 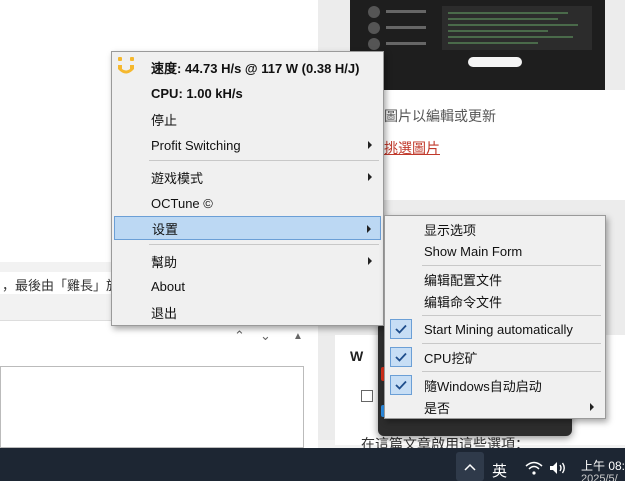 What do you see at coordinates (357, 356) in the screenshot?
I see `widget-title: W` at bounding box center [357, 356].